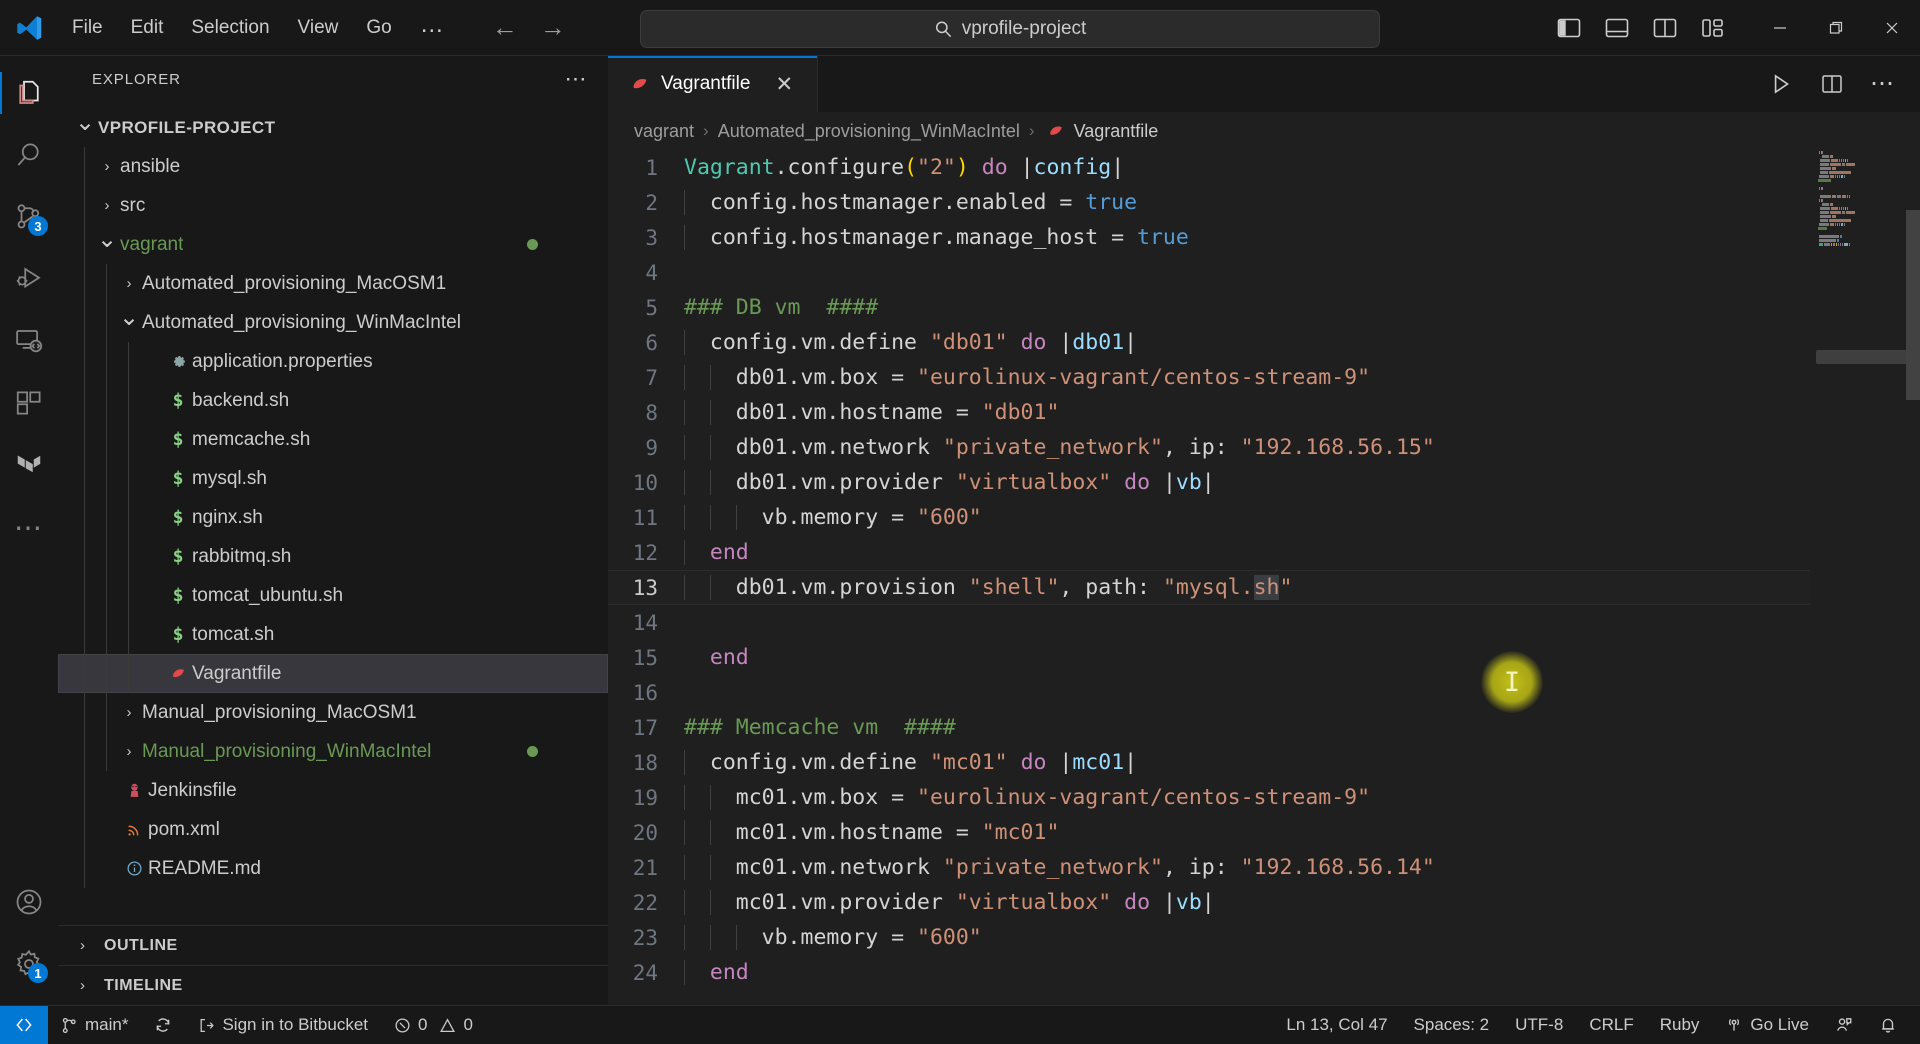  Describe the element at coordinates (230, 28) in the screenshot. I see `menu-selection: Selection` at that location.